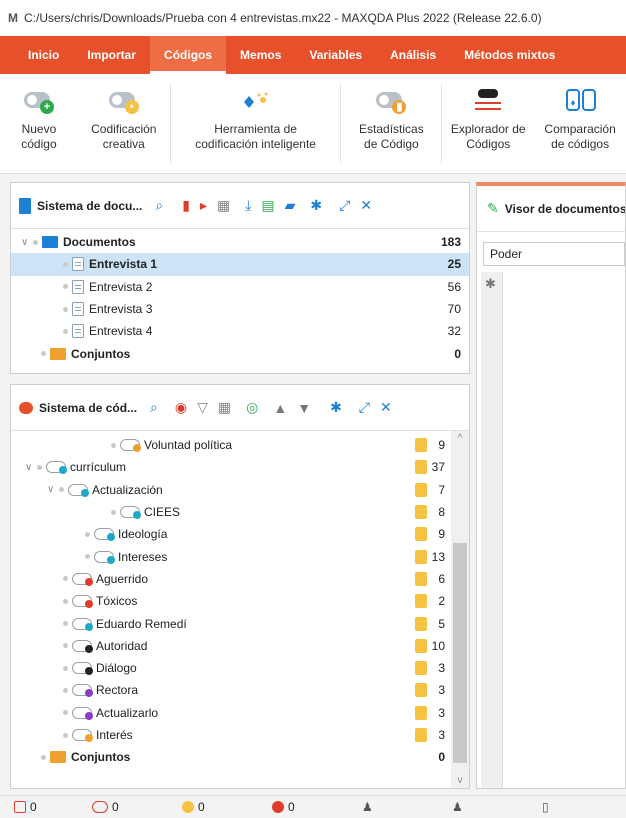 The width and height of the screenshot is (626, 818). I want to click on tree-label: Documentos, so click(99, 242).